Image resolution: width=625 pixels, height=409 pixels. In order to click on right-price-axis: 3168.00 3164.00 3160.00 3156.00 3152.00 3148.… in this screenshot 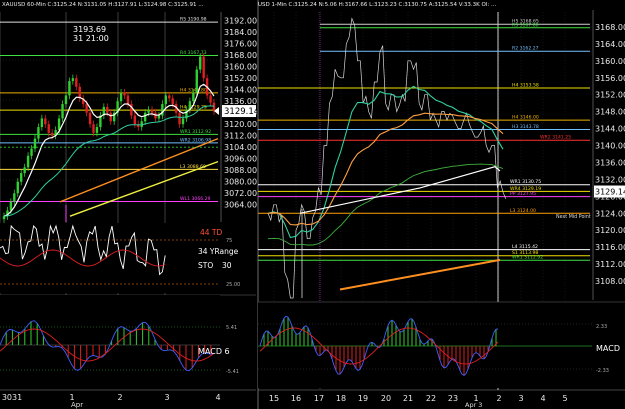, I will do `click(608, 156)`.